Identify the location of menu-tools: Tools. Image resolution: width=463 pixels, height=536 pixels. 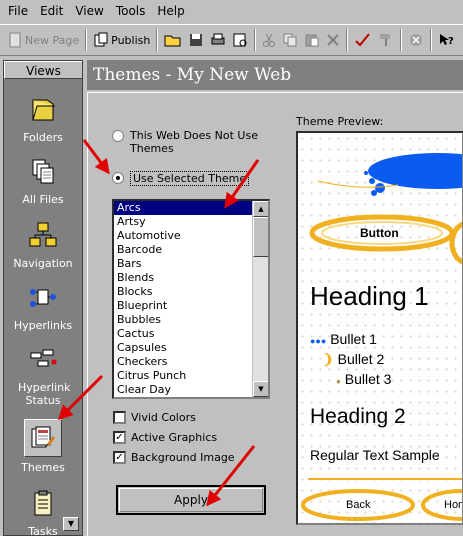
(131, 11).